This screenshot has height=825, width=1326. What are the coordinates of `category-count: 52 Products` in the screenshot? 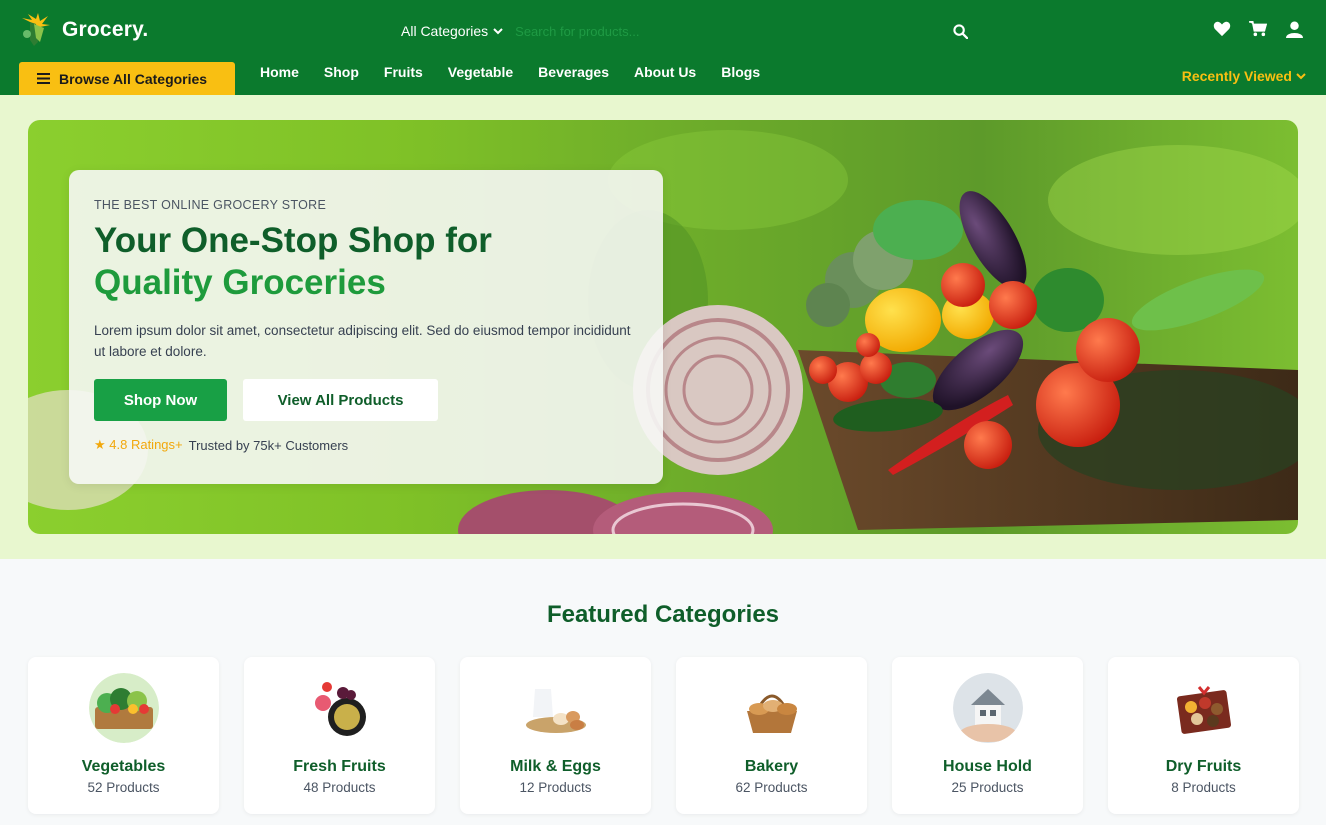 It's located at (123, 787).